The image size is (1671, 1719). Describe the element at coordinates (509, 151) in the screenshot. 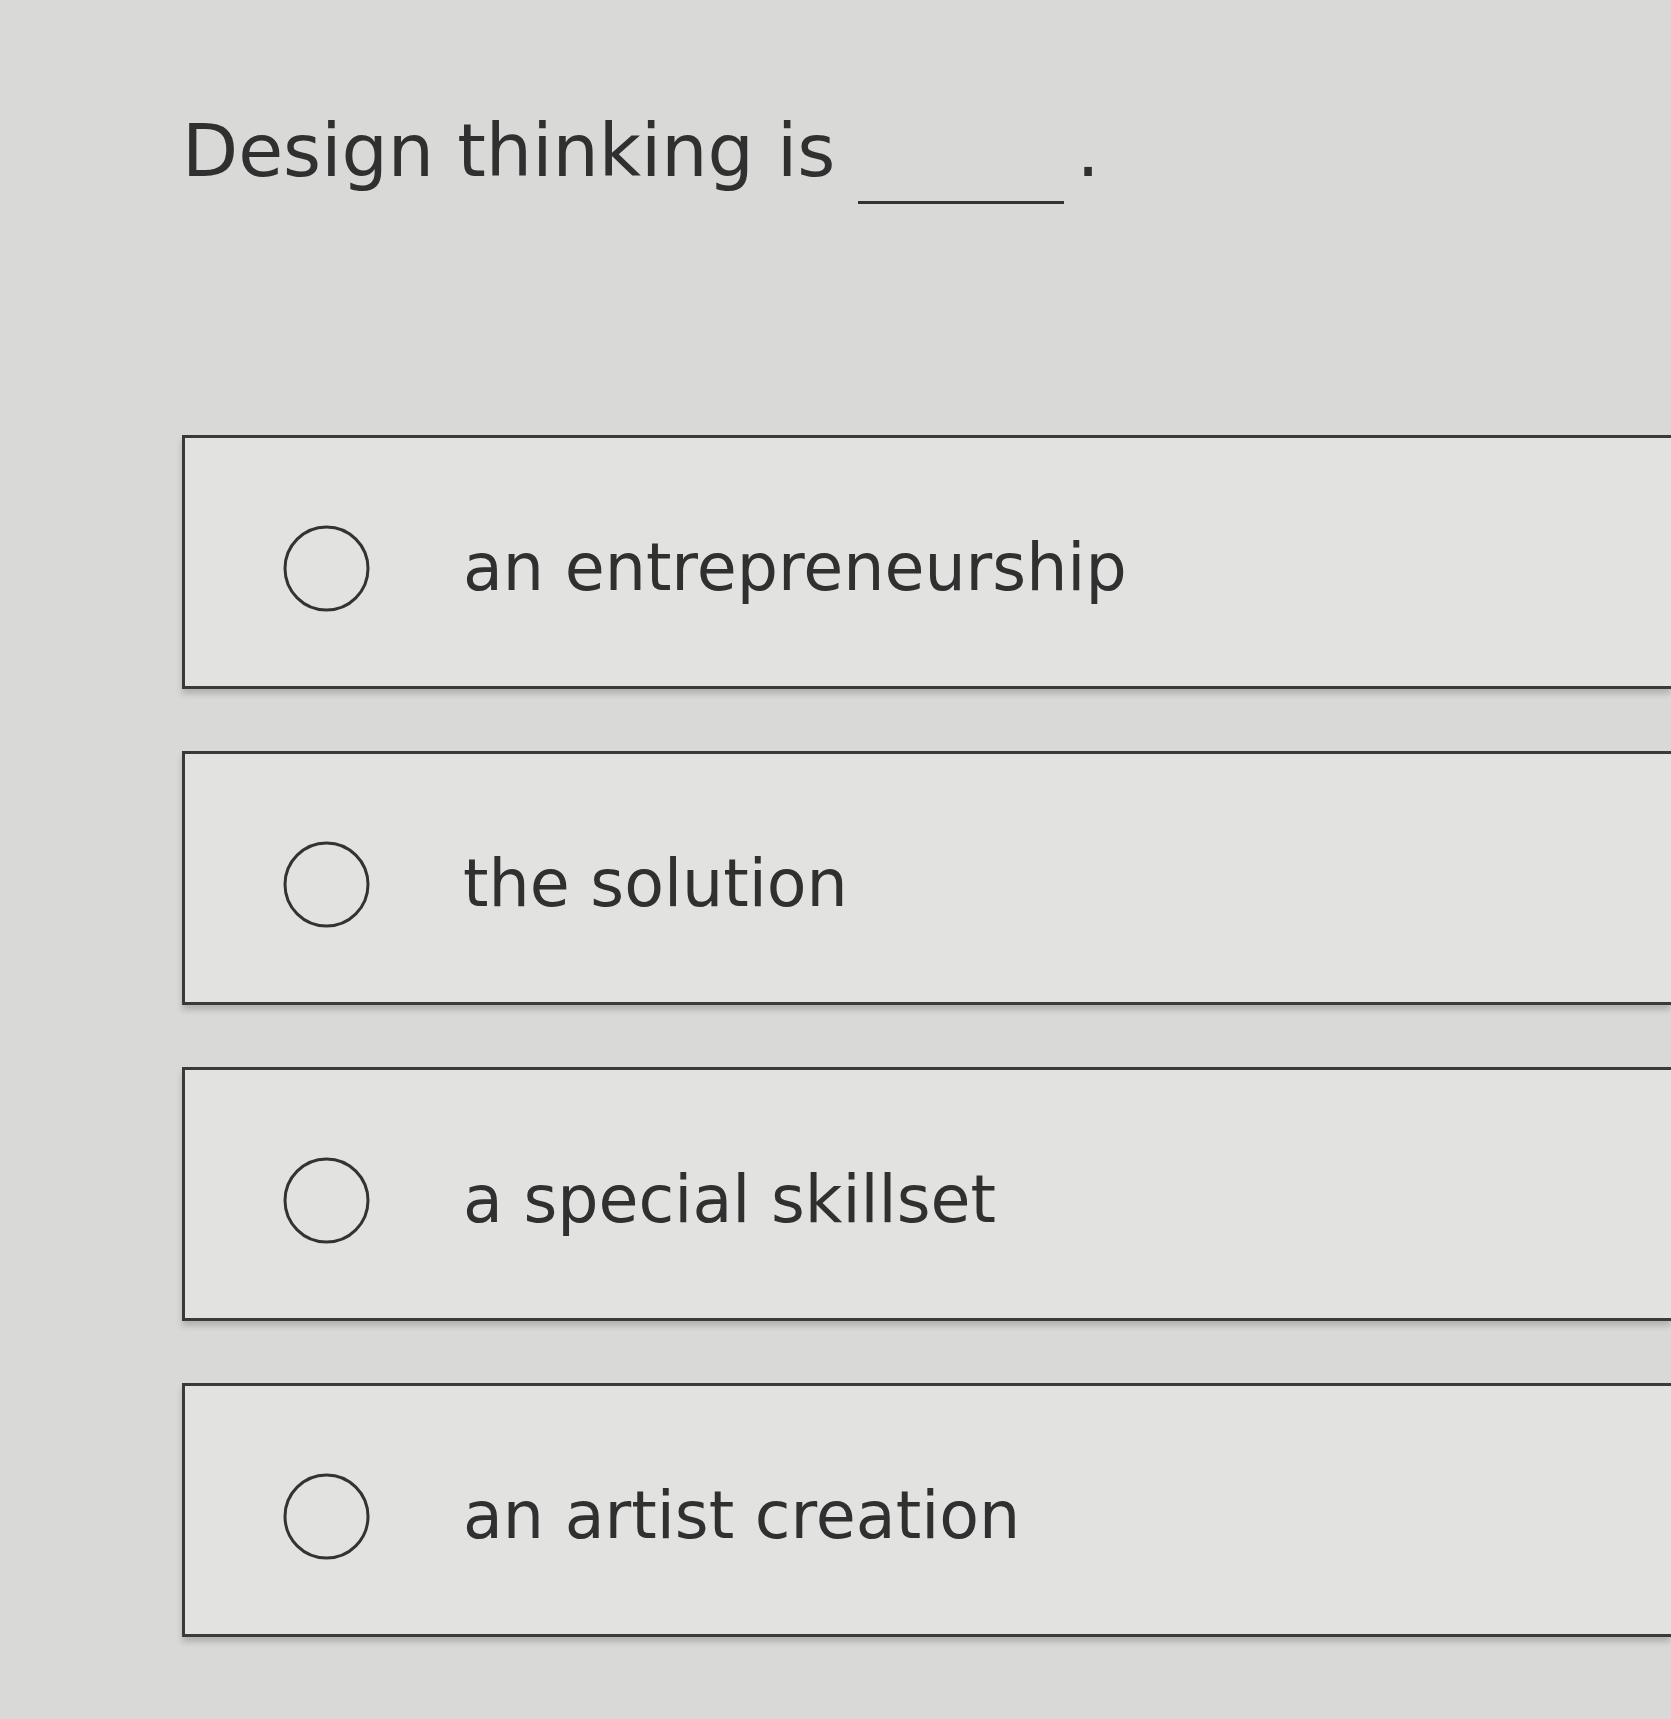

I see `question-text: Design thinking is` at that location.